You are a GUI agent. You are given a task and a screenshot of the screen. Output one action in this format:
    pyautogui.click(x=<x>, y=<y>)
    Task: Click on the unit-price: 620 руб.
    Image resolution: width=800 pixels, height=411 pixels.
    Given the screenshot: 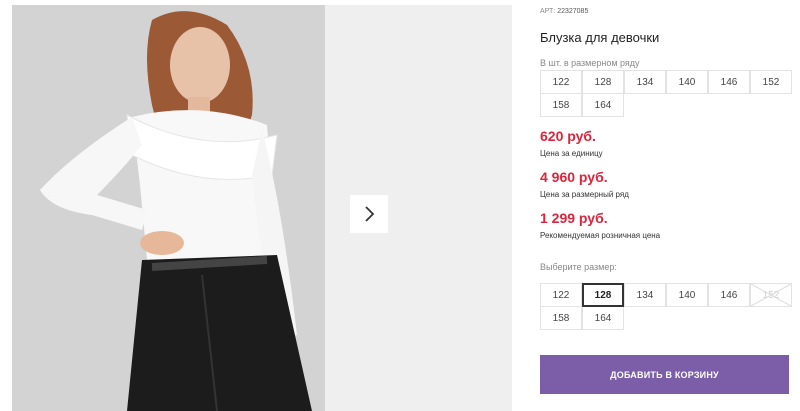 What is the action you would take?
    pyautogui.click(x=568, y=136)
    